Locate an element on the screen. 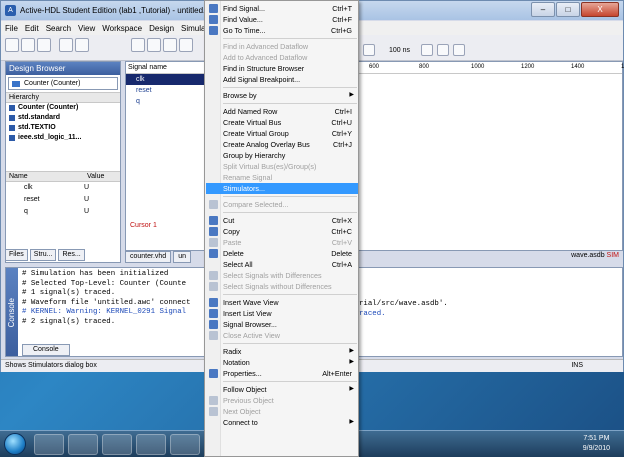 The image size is (624, 457). menu-item-select-all: Select All Ctrl+A is located at coordinates (282, 264).